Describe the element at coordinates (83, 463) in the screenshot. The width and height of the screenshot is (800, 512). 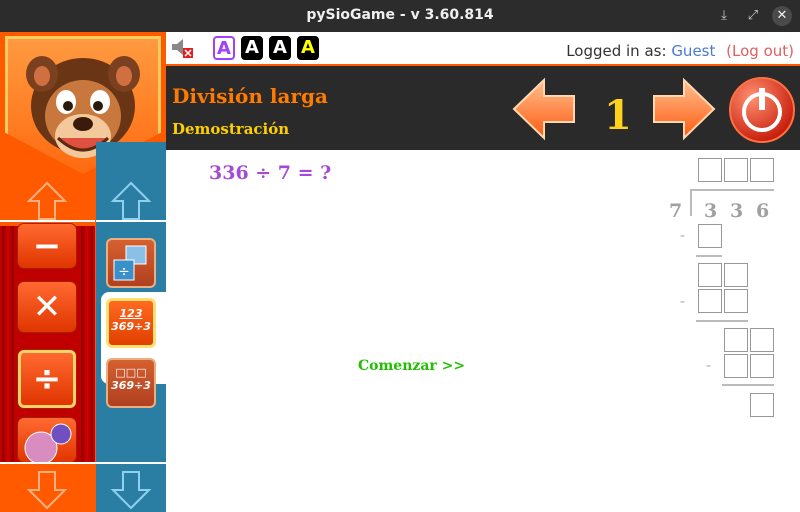
I see `separator` at that location.